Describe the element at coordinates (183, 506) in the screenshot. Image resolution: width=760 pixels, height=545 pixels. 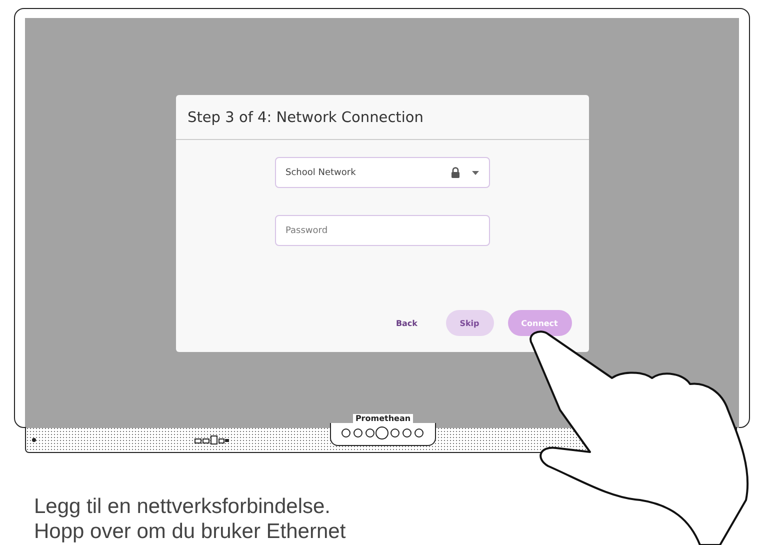
I see `caption-text: Legg til en nettverksforbindelse.` at that location.